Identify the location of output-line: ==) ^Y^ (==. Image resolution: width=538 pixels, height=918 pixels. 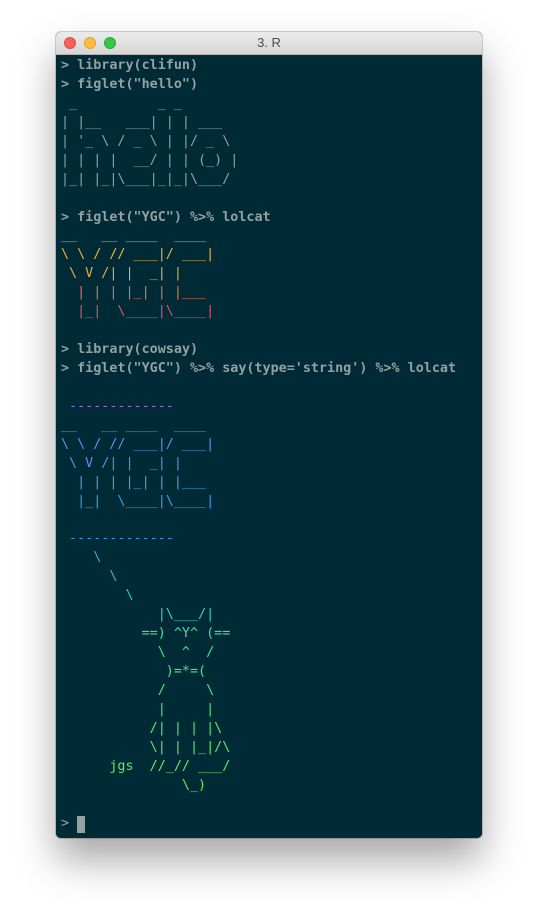
(271, 634).